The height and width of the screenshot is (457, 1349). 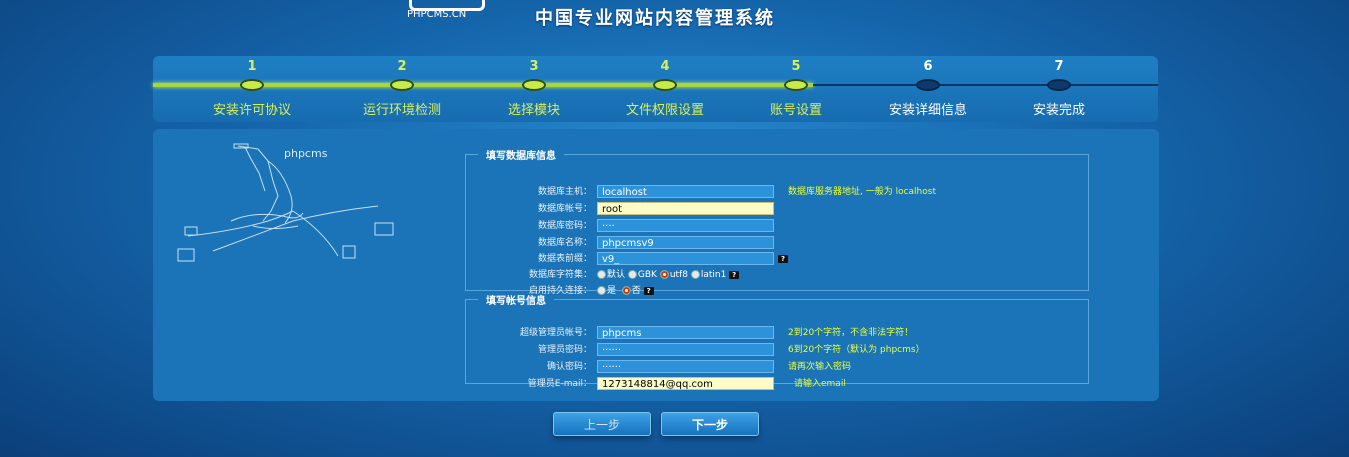 What do you see at coordinates (685, 208) in the screenshot?
I see `db-user-input: root` at bounding box center [685, 208].